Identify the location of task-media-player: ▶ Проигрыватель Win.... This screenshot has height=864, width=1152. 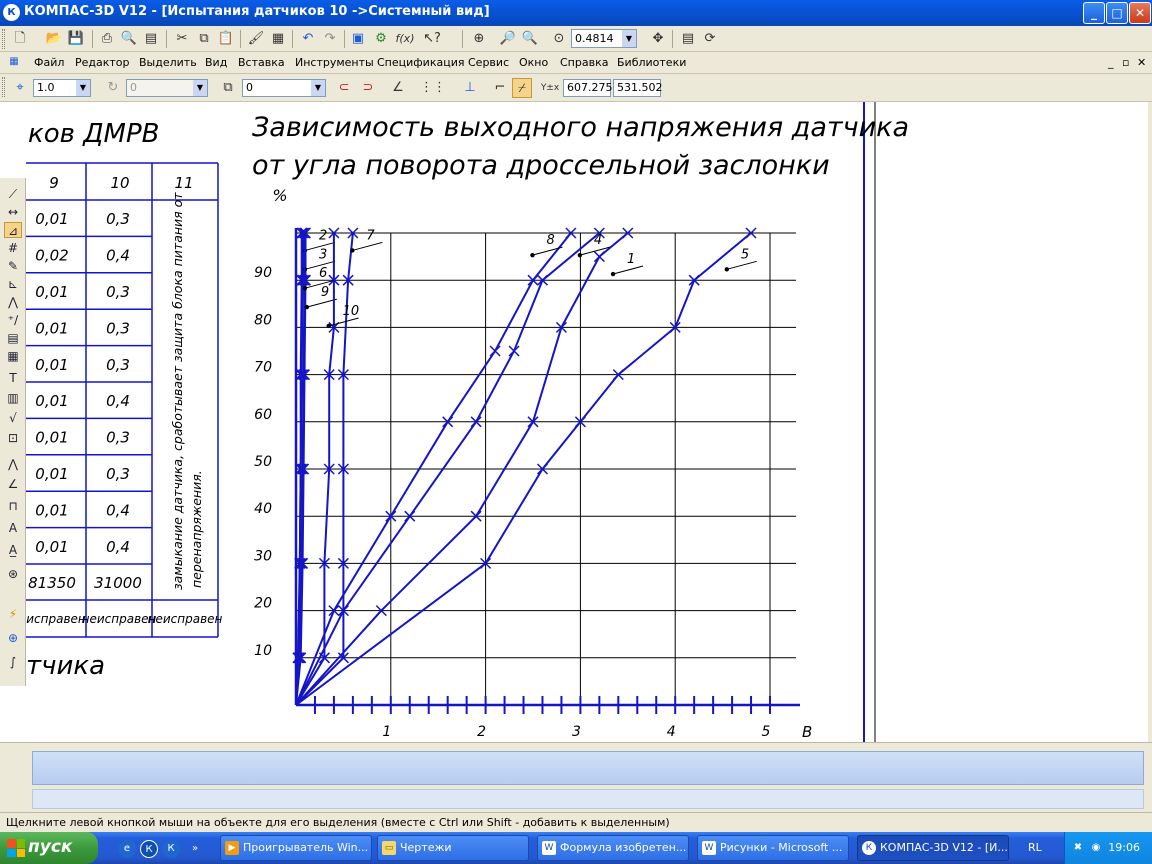
(296, 848).